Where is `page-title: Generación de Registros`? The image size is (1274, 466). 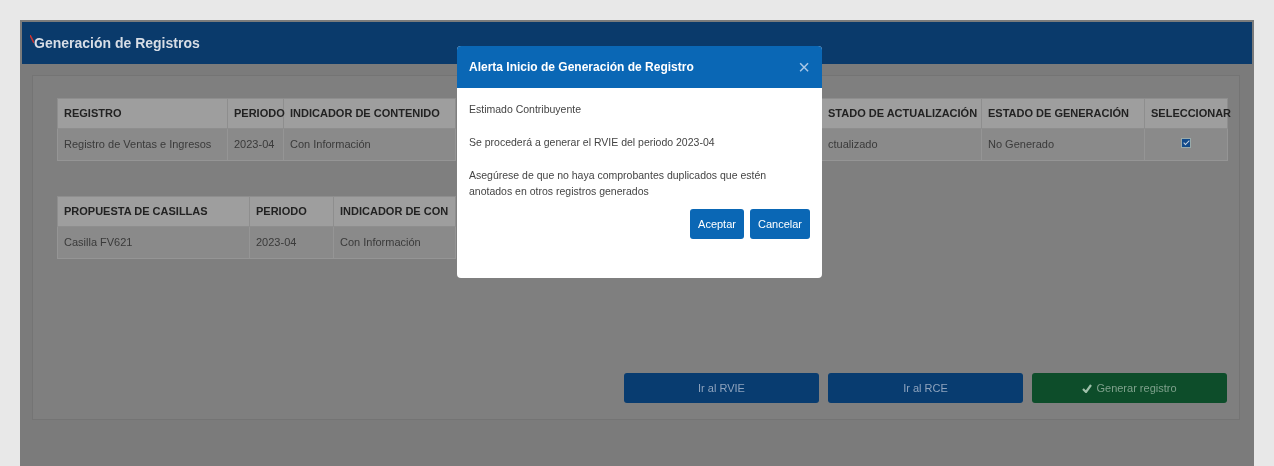 page-title: Generación de Registros is located at coordinates (117, 43).